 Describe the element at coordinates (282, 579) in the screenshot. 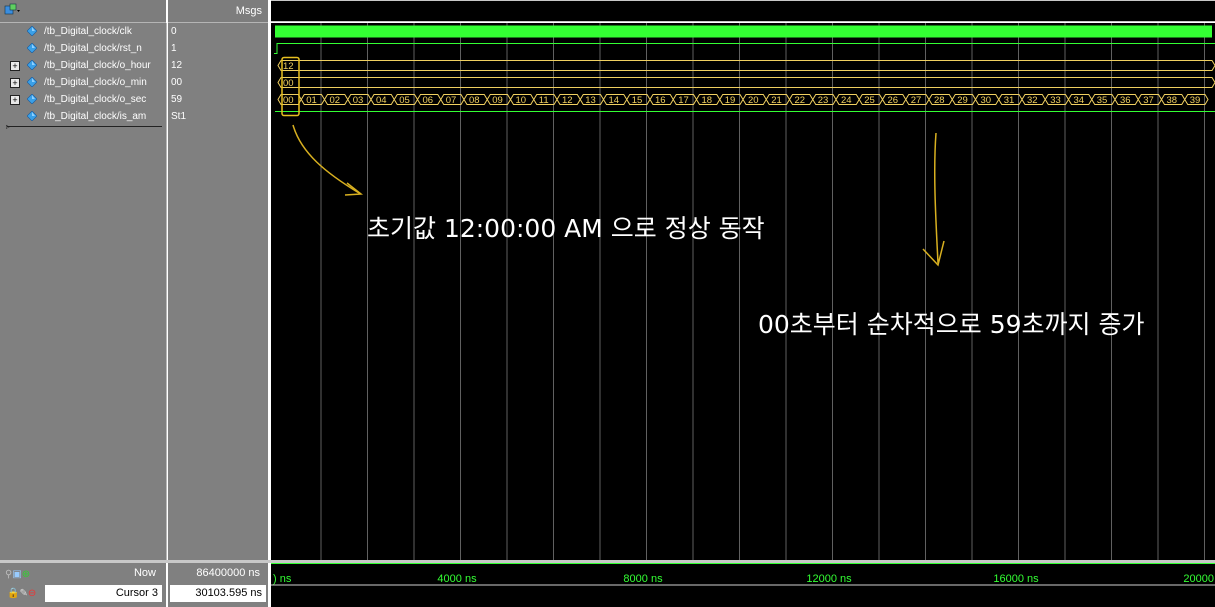

I see `ruler-tick-label: ) ns` at that location.